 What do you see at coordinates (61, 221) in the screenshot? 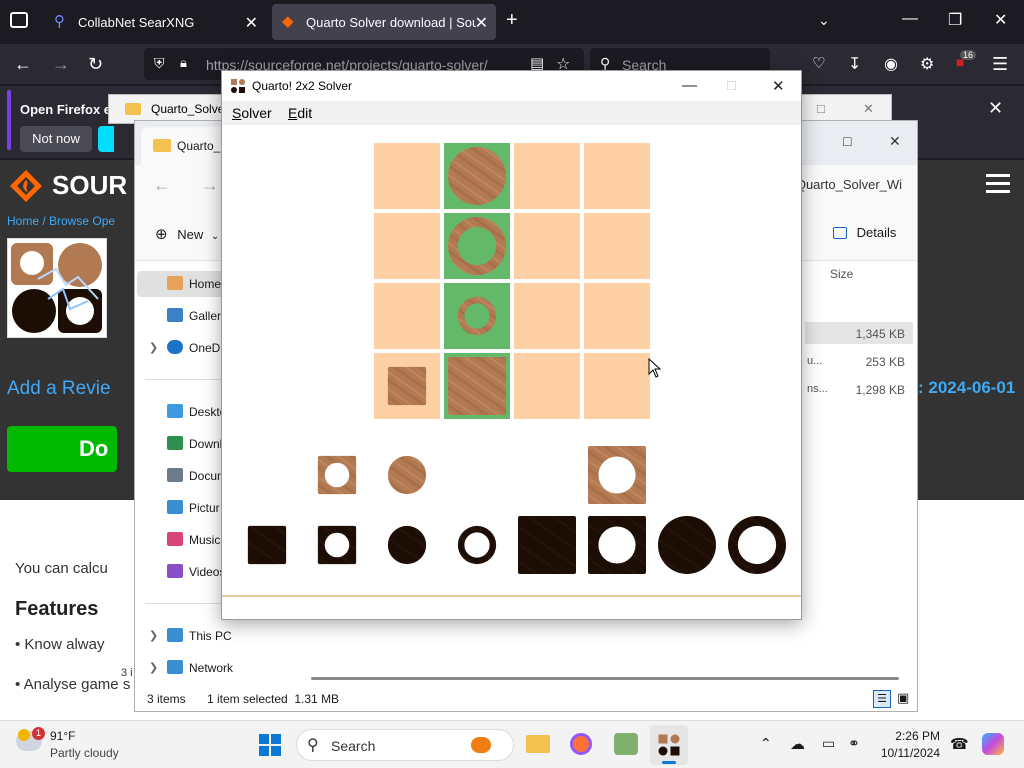
I see `breadcrumb: Home / Browse Ope` at bounding box center [61, 221].